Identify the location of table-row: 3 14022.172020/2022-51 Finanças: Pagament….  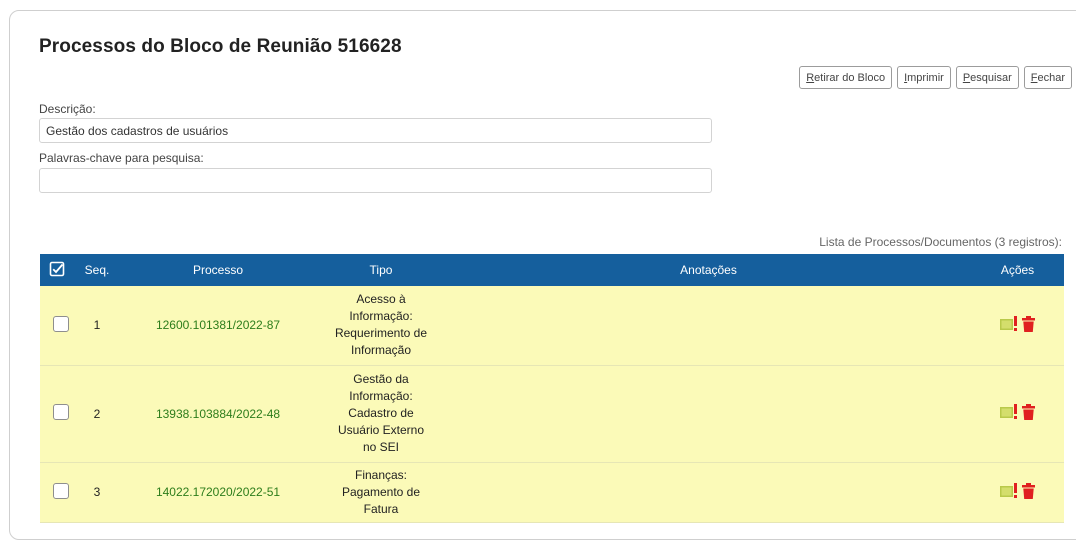
(552, 492).